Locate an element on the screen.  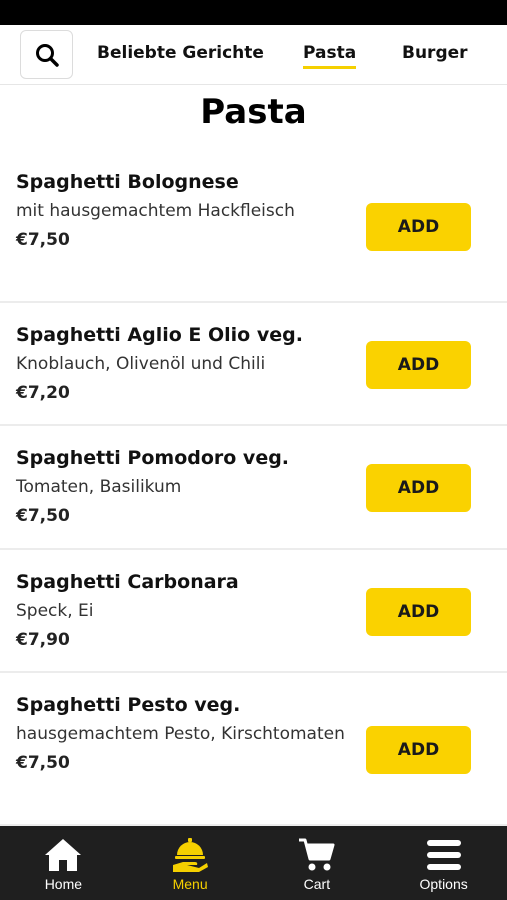
search-icon is located at coordinates (47, 55).